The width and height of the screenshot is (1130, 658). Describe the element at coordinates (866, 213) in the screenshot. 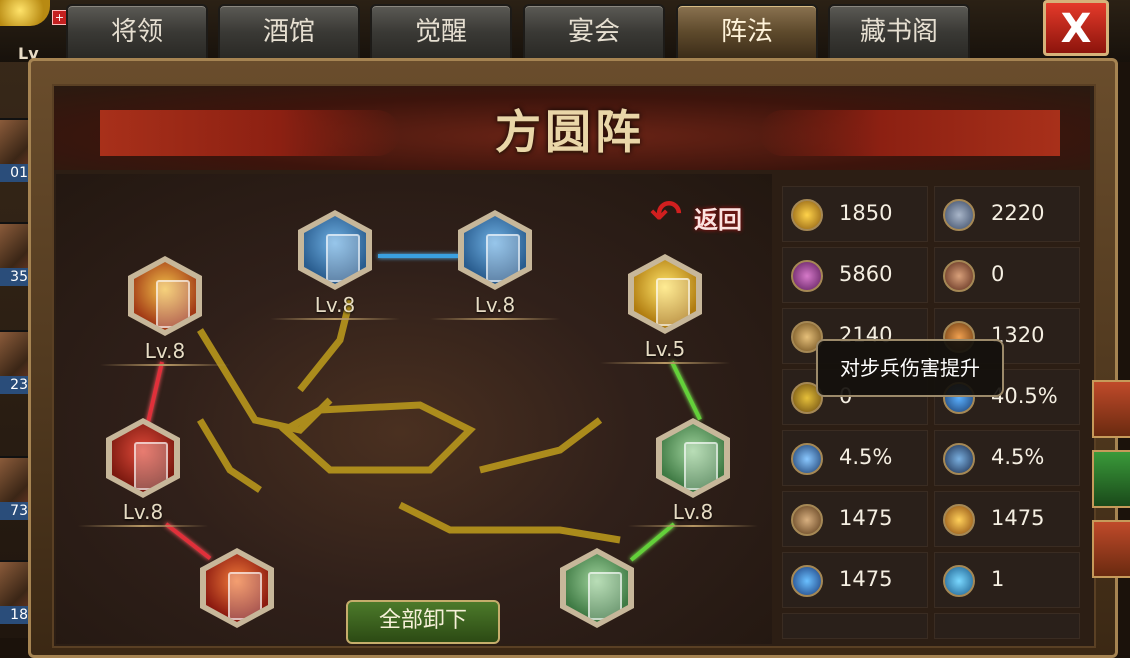

I see `stat-value: 1850` at that location.